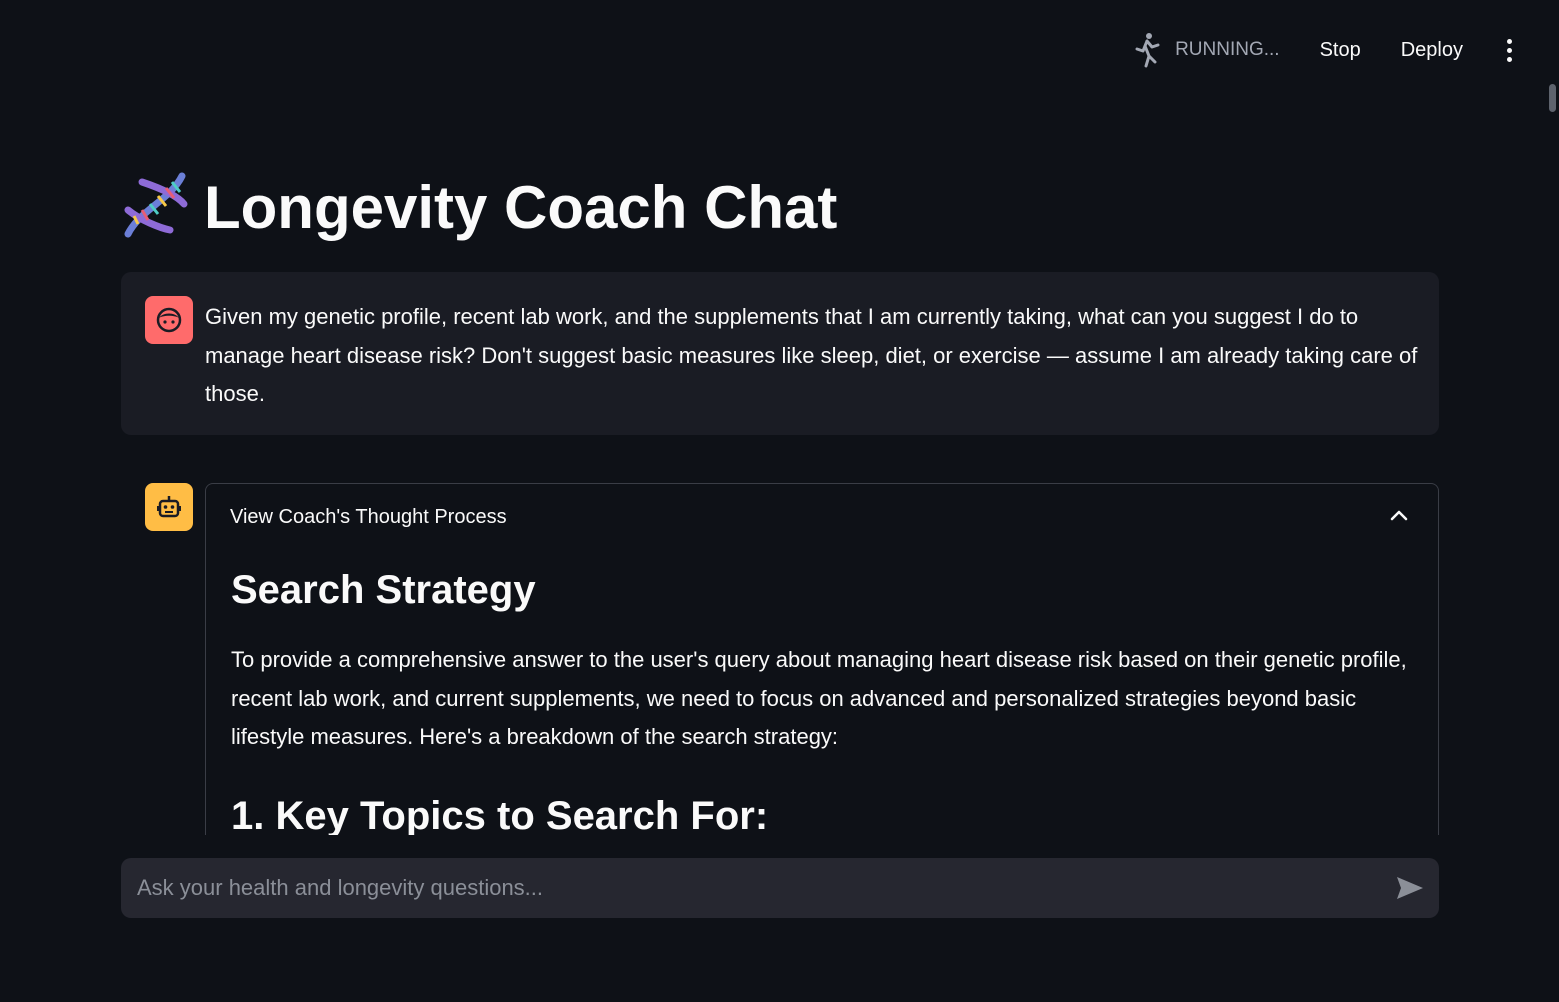 This screenshot has width=1559, height=1002. What do you see at coordinates (368, 517) in the screenshot?
I see `expander-toggle-label: View Coach's Thought Process` at bounding box center [368, 517].